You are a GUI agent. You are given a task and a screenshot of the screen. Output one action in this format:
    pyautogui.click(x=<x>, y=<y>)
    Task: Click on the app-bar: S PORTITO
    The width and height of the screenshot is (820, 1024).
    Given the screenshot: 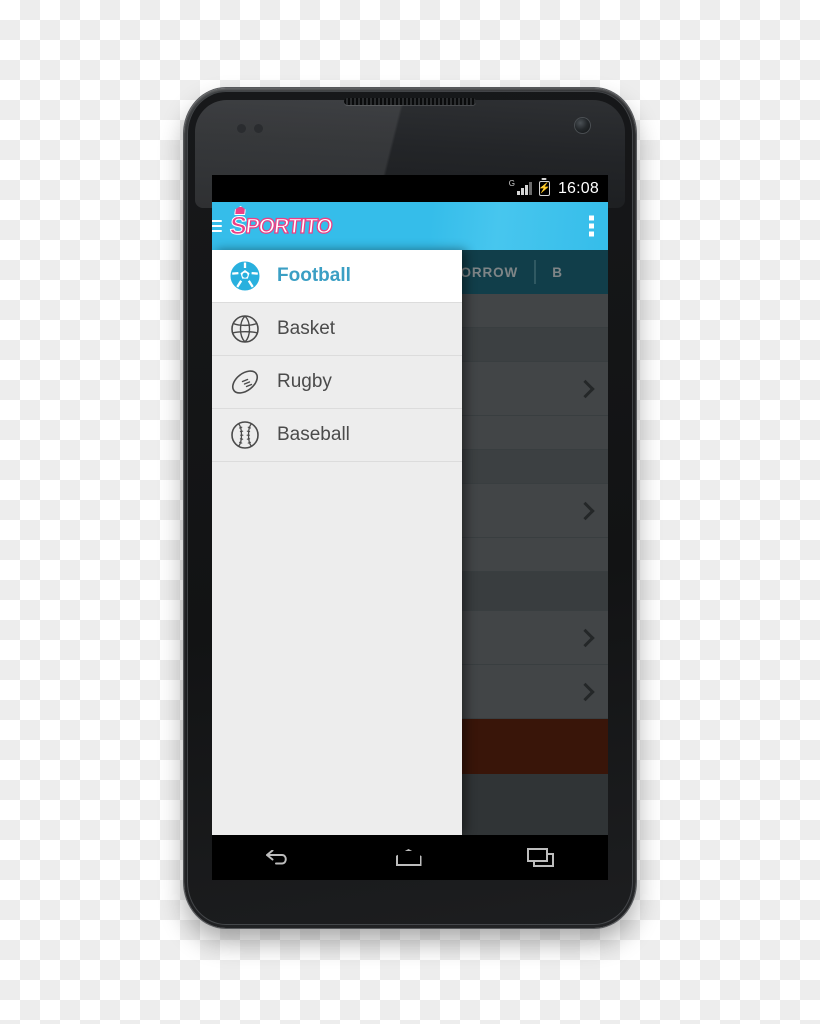 What is the action you would take?
    pyautogui.click(x=410, y=226)
    